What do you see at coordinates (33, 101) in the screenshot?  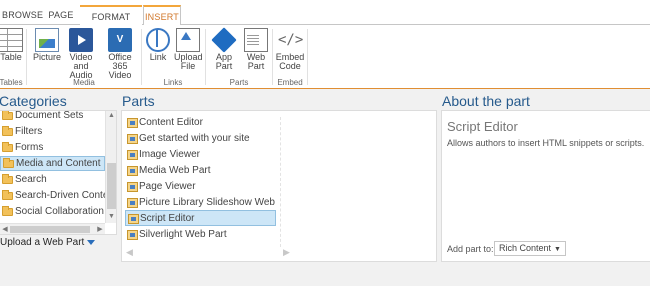 I see `categories-heading: Categories` at bounding box center [33, 101].